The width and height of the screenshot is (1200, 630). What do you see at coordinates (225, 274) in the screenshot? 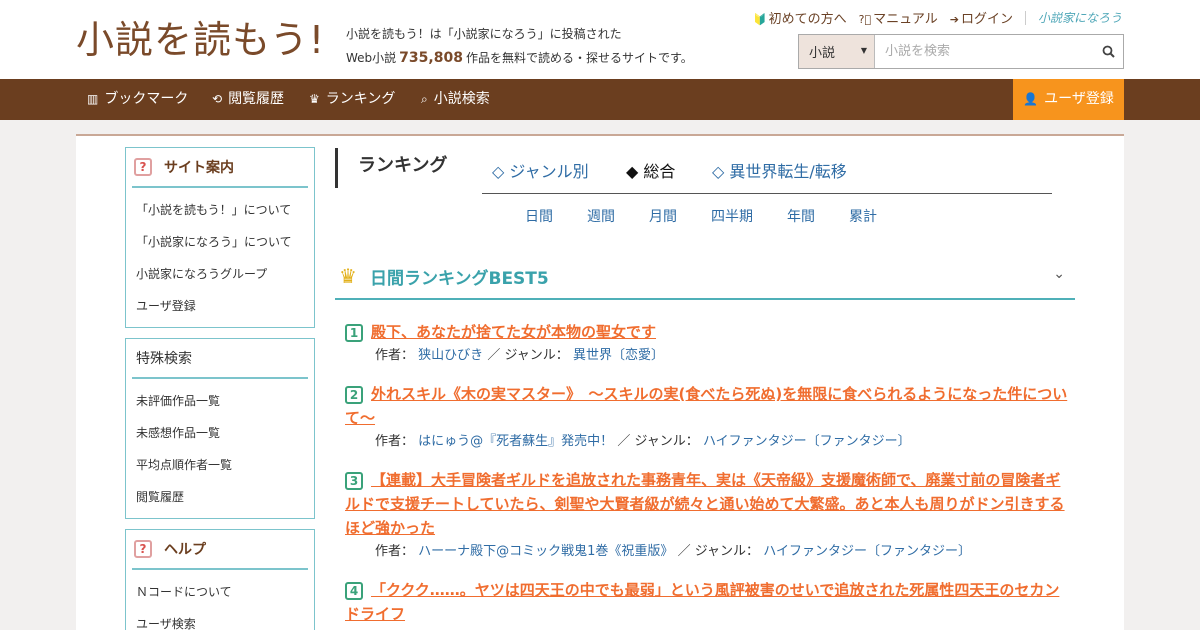
I see `site-guide-item: 小説家になろうグループ` at bounding box center [225, 274].